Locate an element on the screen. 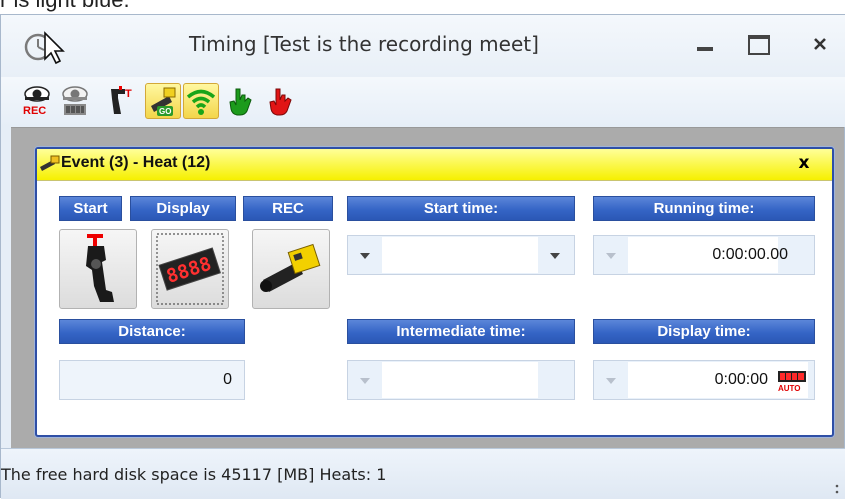 The height and width of the screenshot is (500, 845). start-gun-icon: T is located at coordinates (123, 101).